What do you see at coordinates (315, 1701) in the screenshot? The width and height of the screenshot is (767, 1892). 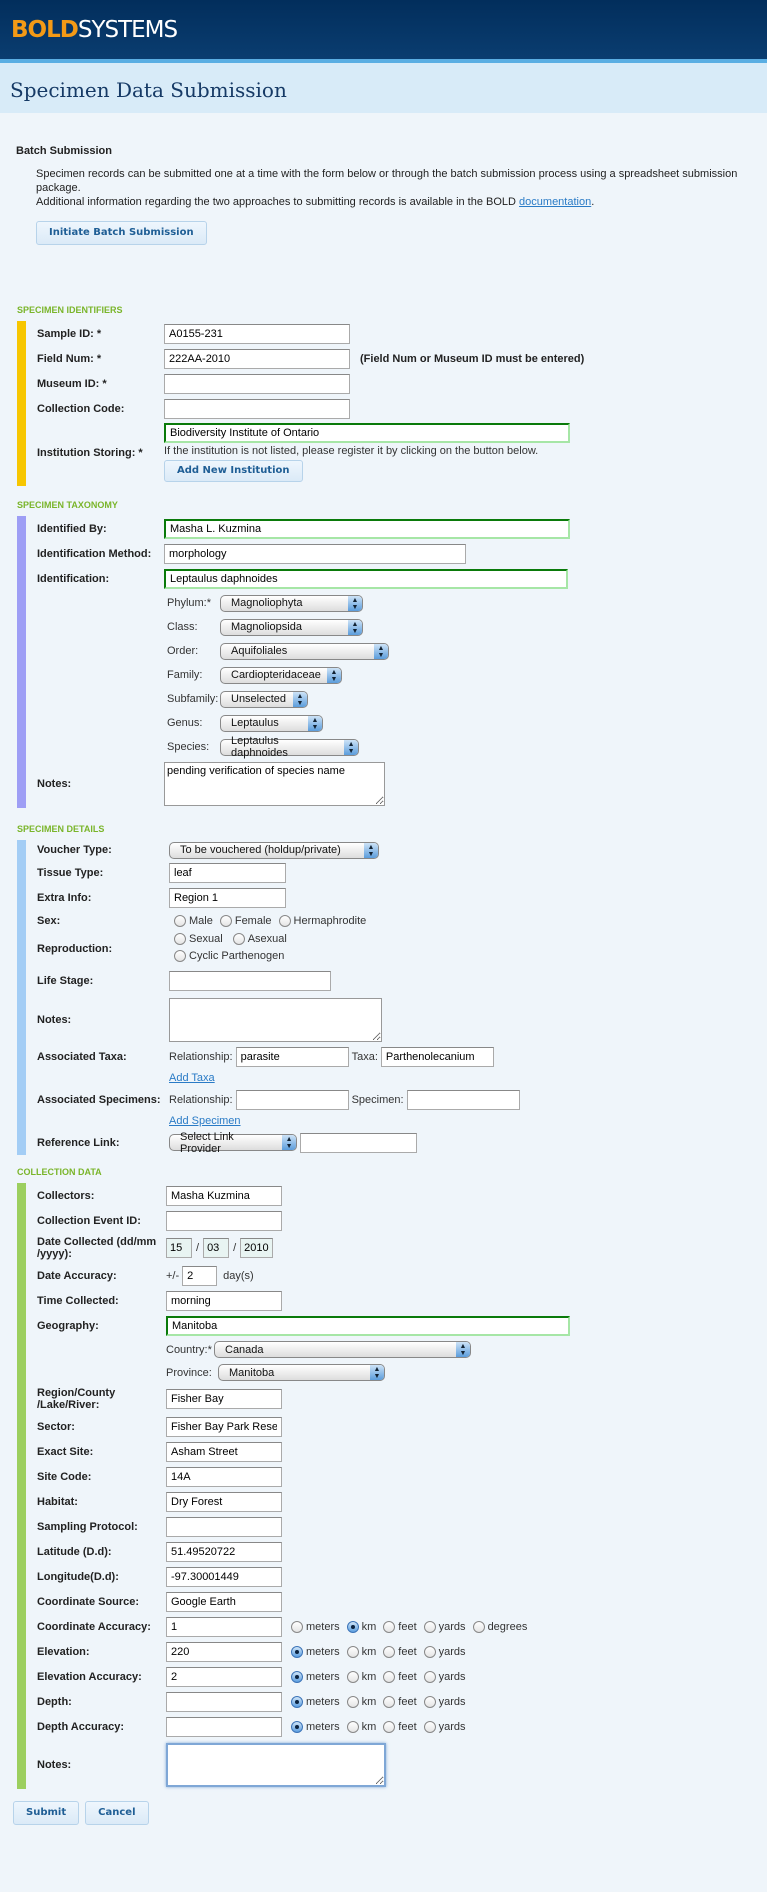 I see `depth-meters-radio: meters` at bounding box center [315, 1701].